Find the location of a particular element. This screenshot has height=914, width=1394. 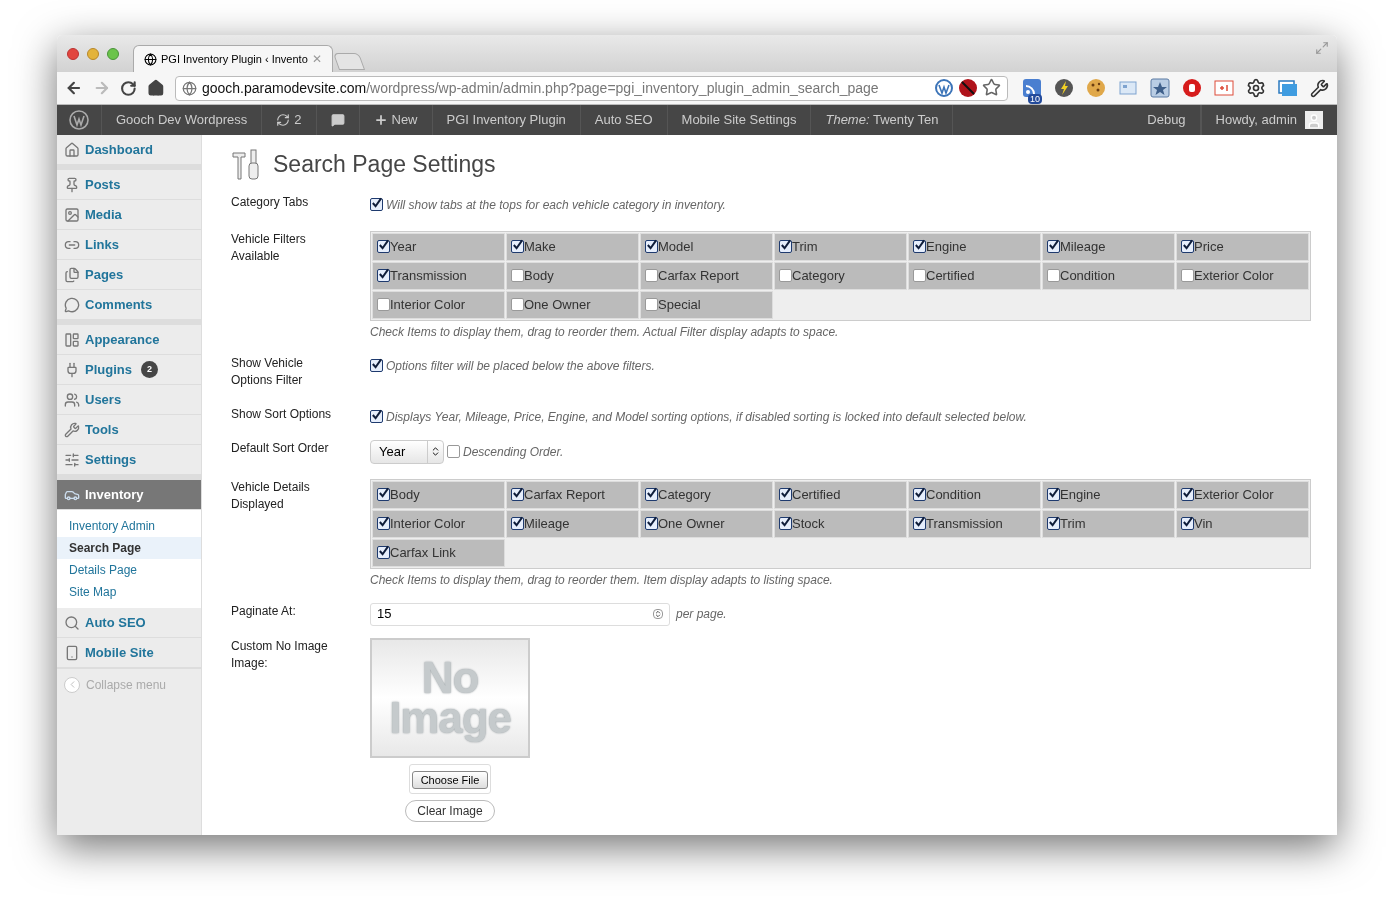

sidebar-item: Inventory is located at coordinates (129, 495).